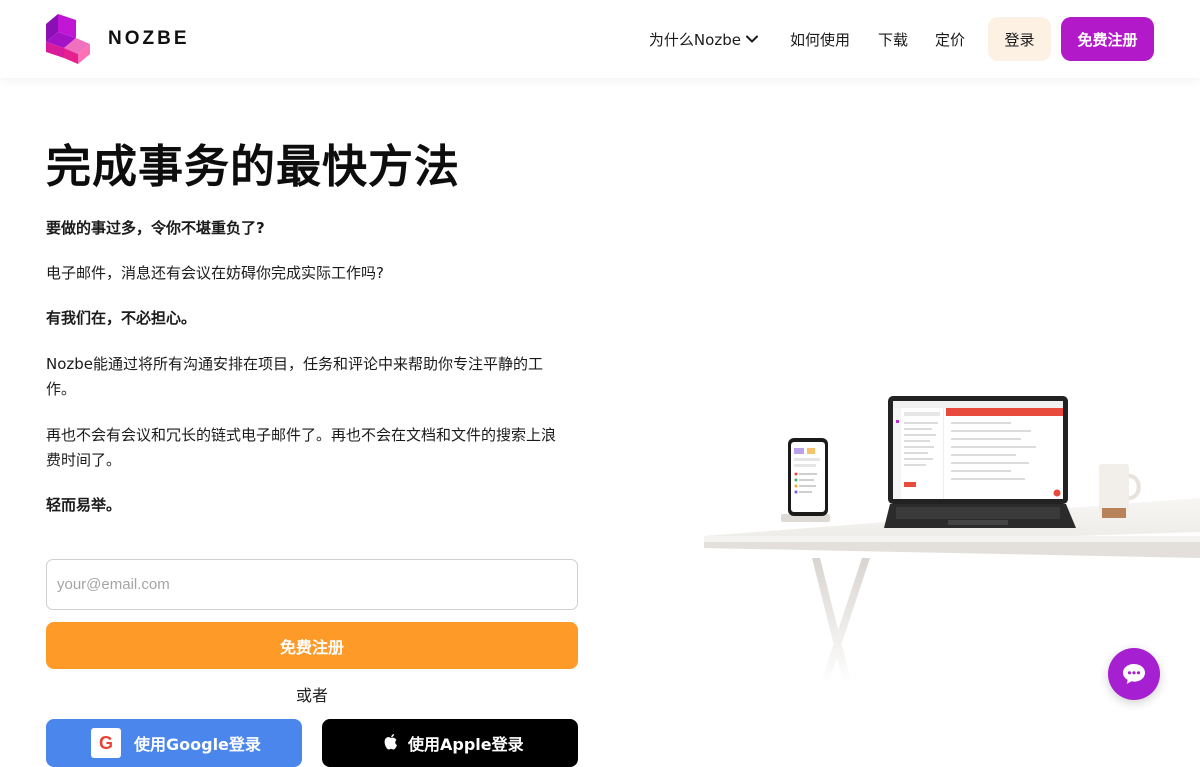 This screenshot has height=767, width=1200. I want to click on login-button: 登录, so click(1019, 39).